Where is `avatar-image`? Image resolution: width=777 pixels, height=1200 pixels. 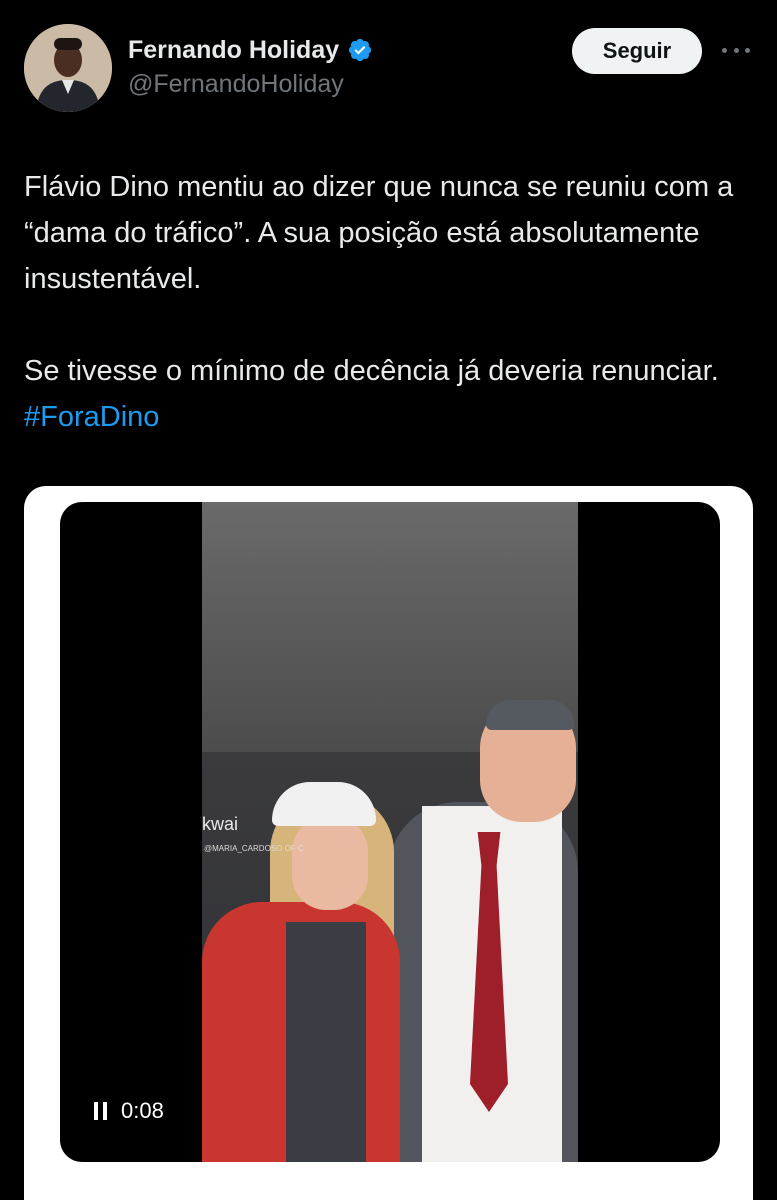 avatar-image is located at coordinates (68, 68).